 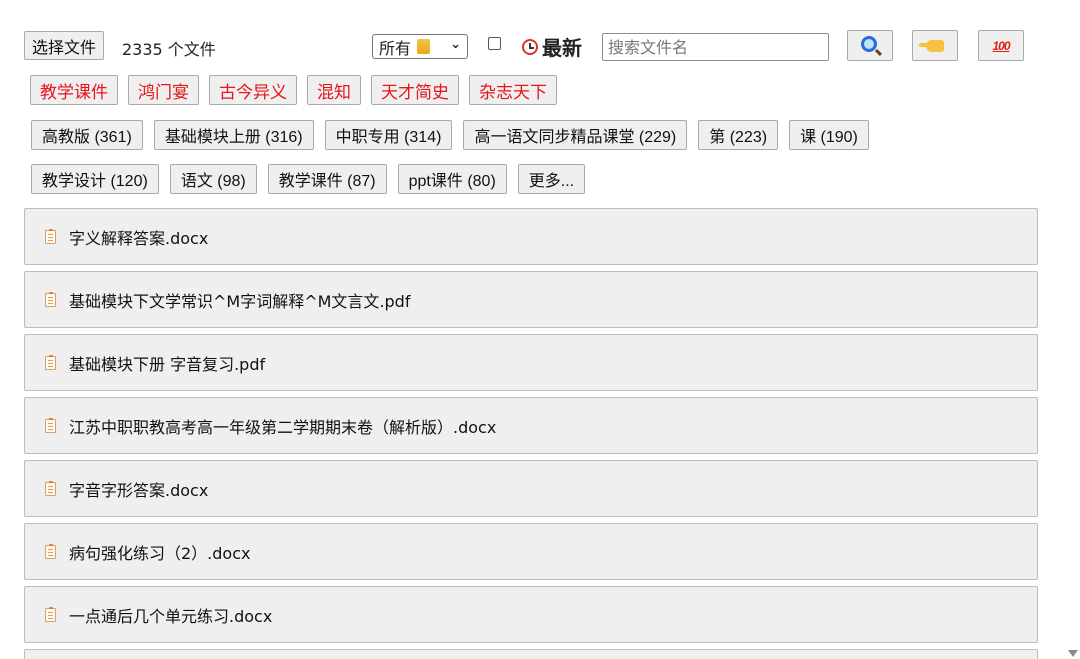 I want to click on tag-button: 教学课件 (87), so click(x=327, y=179).